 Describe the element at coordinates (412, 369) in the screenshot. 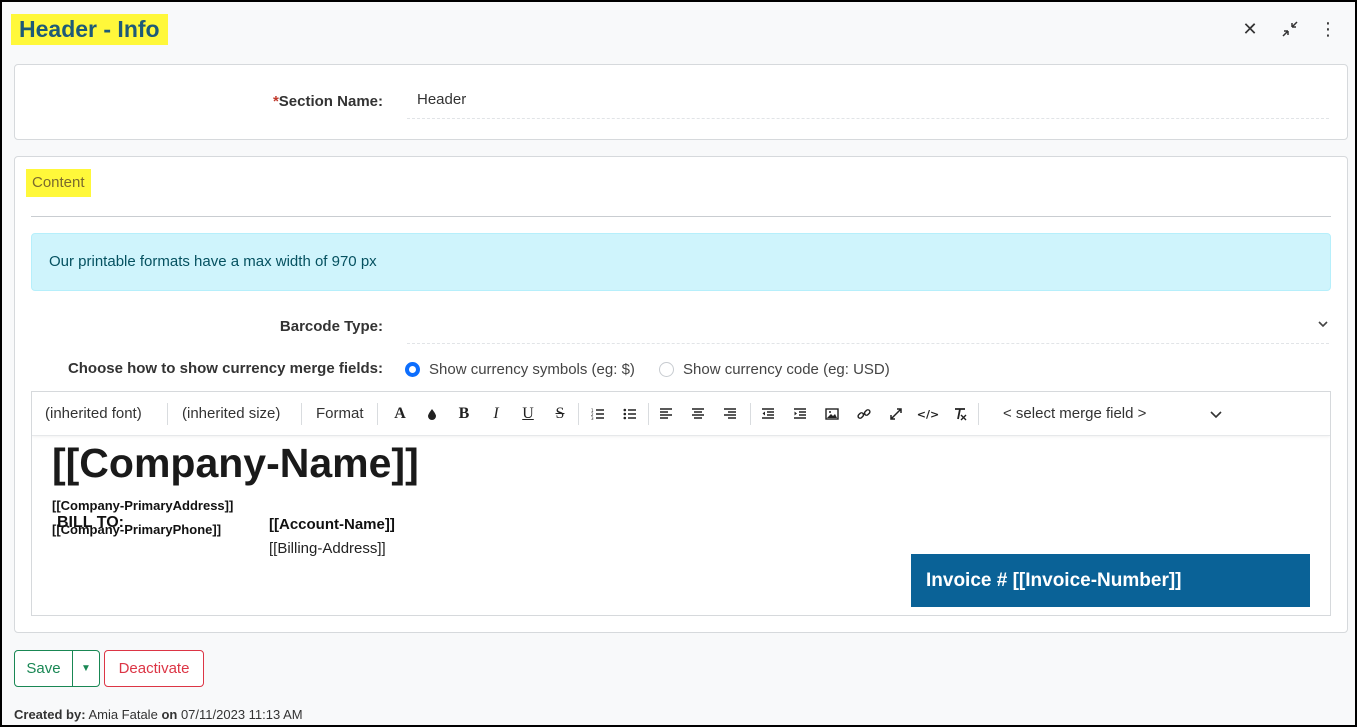

I see `currency-symbol-radio` at that location.